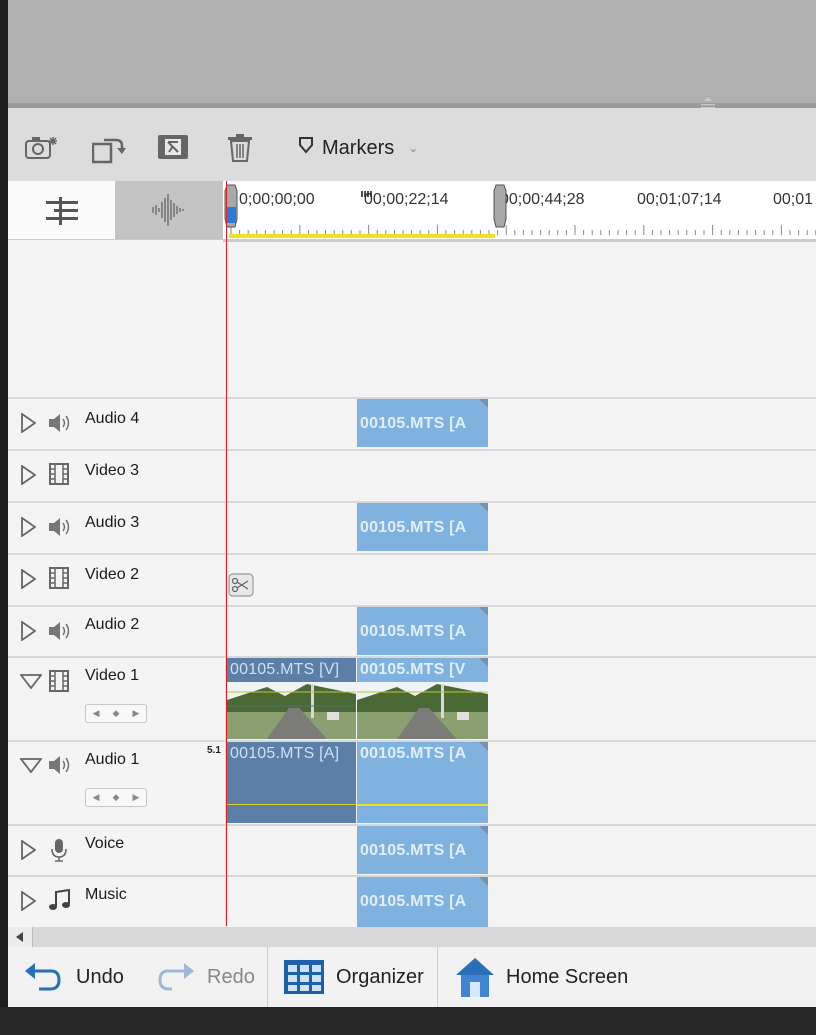  I want to click on redo-button: Redo, so click(205, 977).